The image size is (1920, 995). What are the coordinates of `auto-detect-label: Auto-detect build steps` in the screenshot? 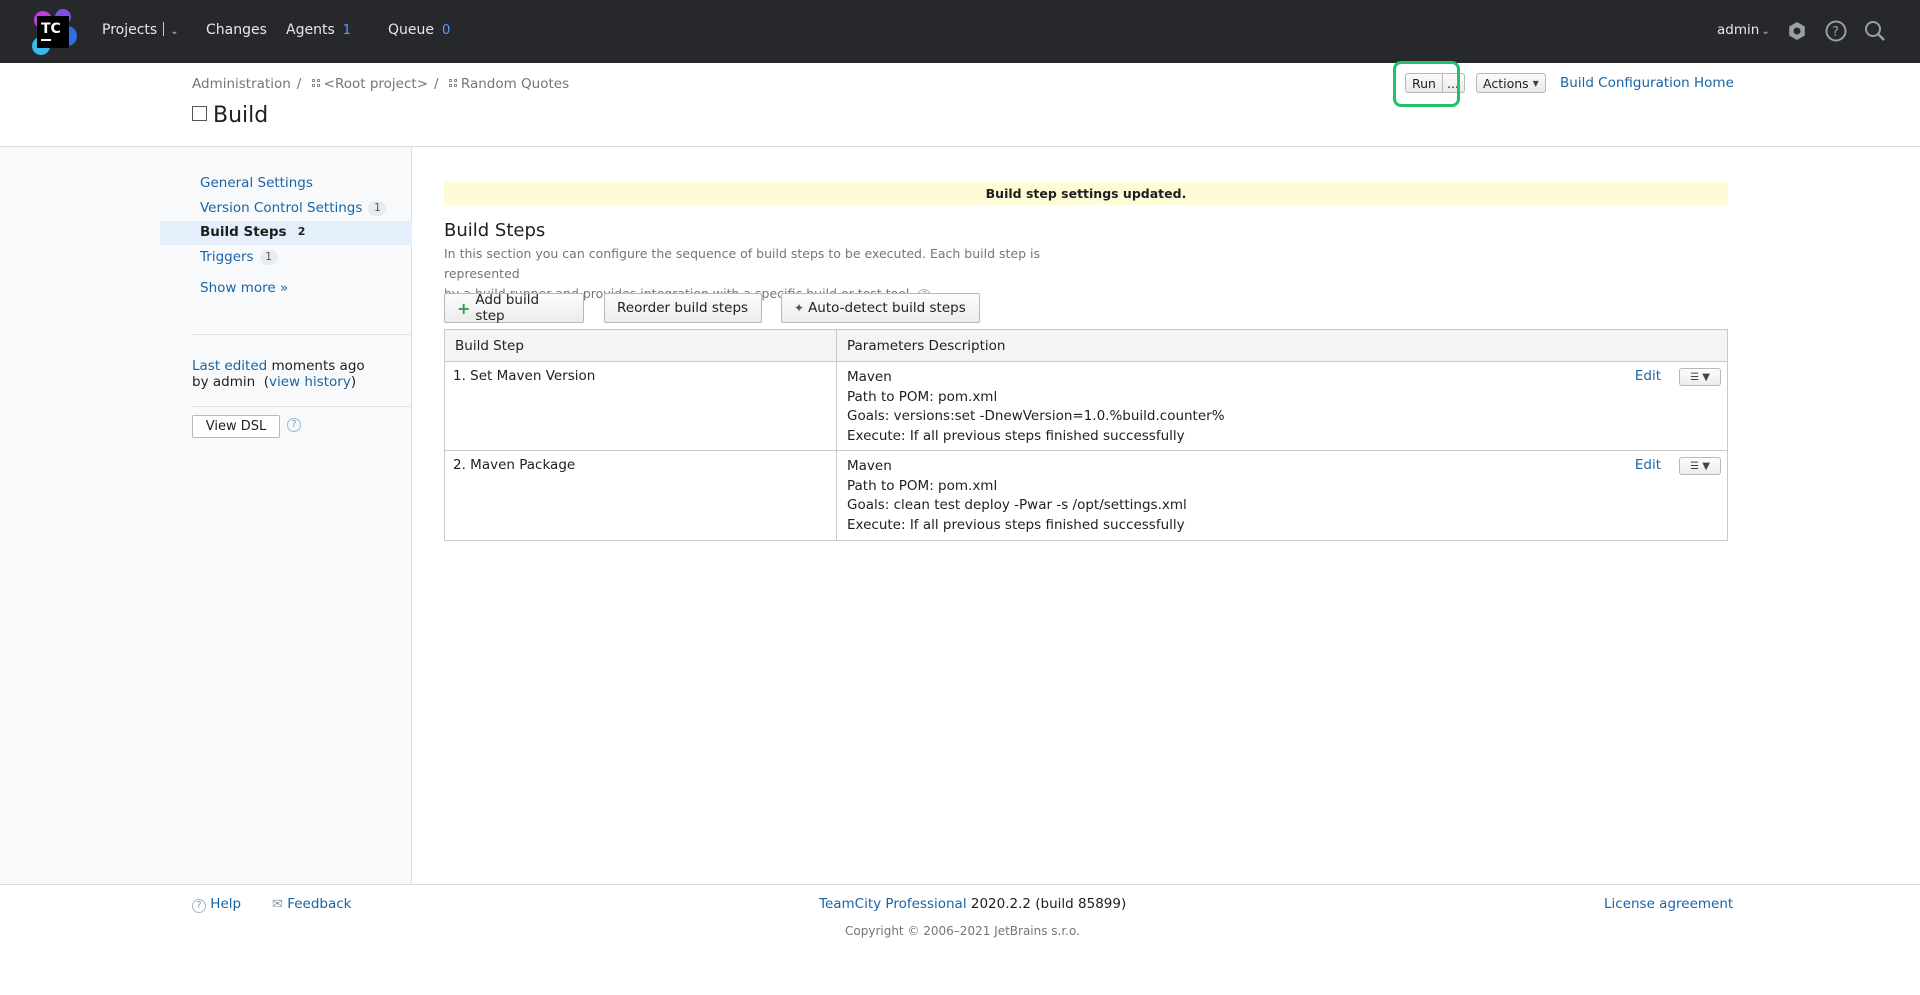 It's located at (887, 308).